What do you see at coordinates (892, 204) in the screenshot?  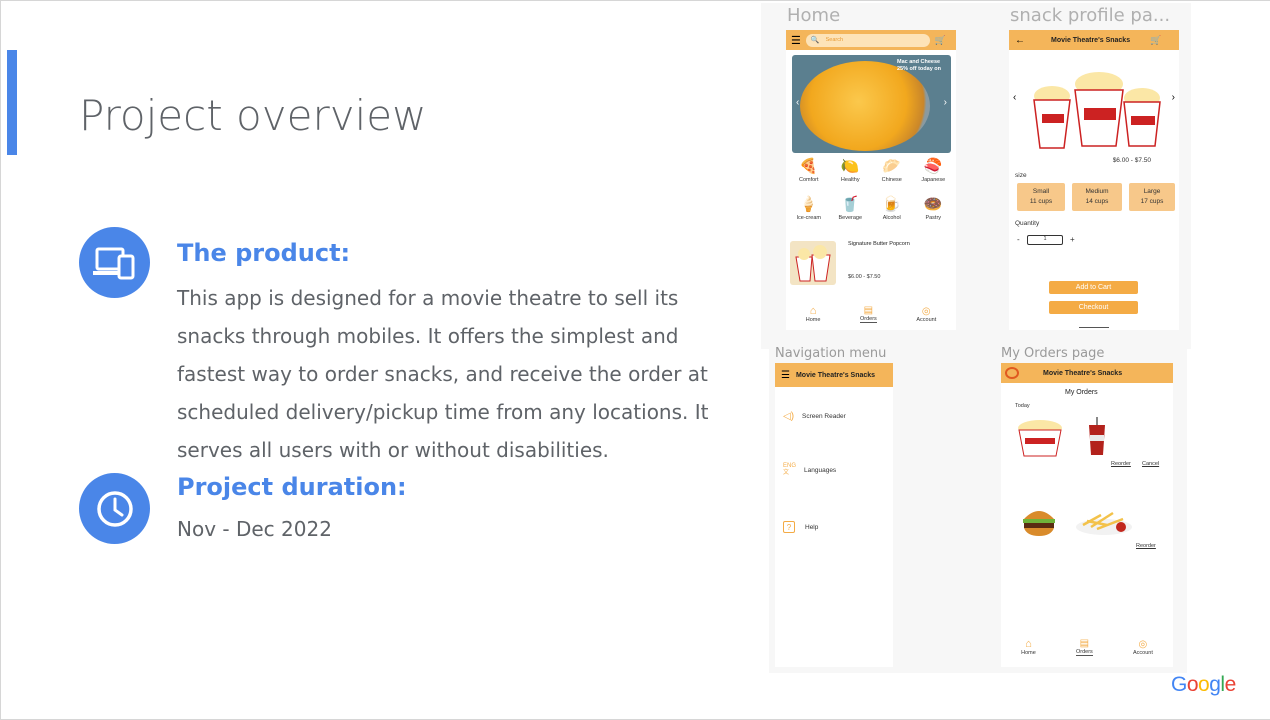 I see `beer-icon: 🍺` at bounding box center [892, 204].